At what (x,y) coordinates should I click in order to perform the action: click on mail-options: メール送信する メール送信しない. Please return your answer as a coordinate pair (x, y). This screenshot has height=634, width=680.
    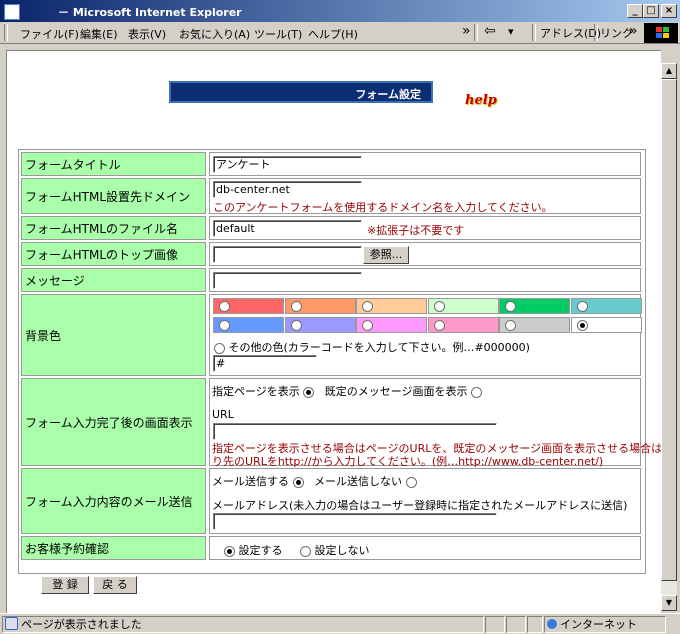
    Looking at the image, I should click on (314, 481).